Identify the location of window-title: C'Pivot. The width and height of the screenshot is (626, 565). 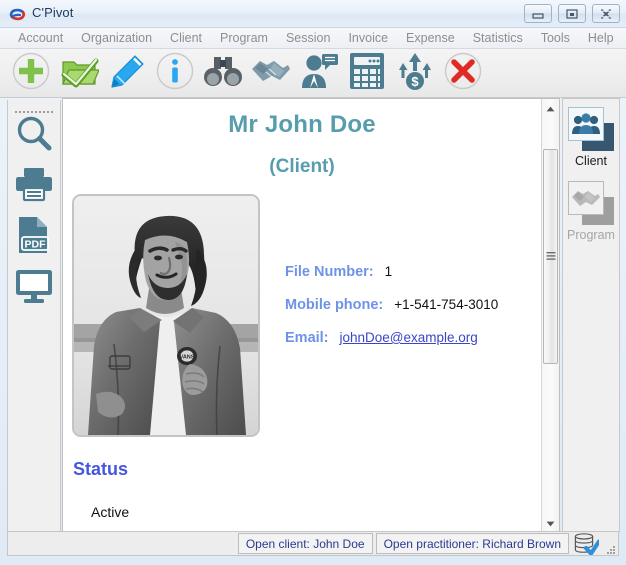
(53, 12).